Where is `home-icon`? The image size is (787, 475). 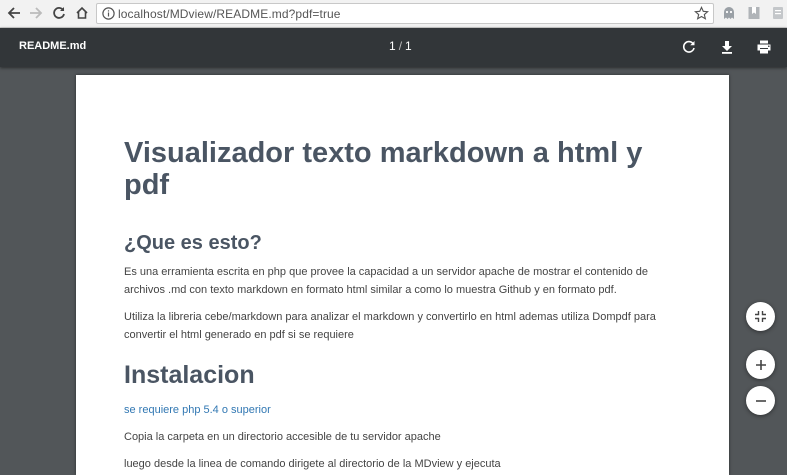 home-icon is located at coordinates (82, 13).